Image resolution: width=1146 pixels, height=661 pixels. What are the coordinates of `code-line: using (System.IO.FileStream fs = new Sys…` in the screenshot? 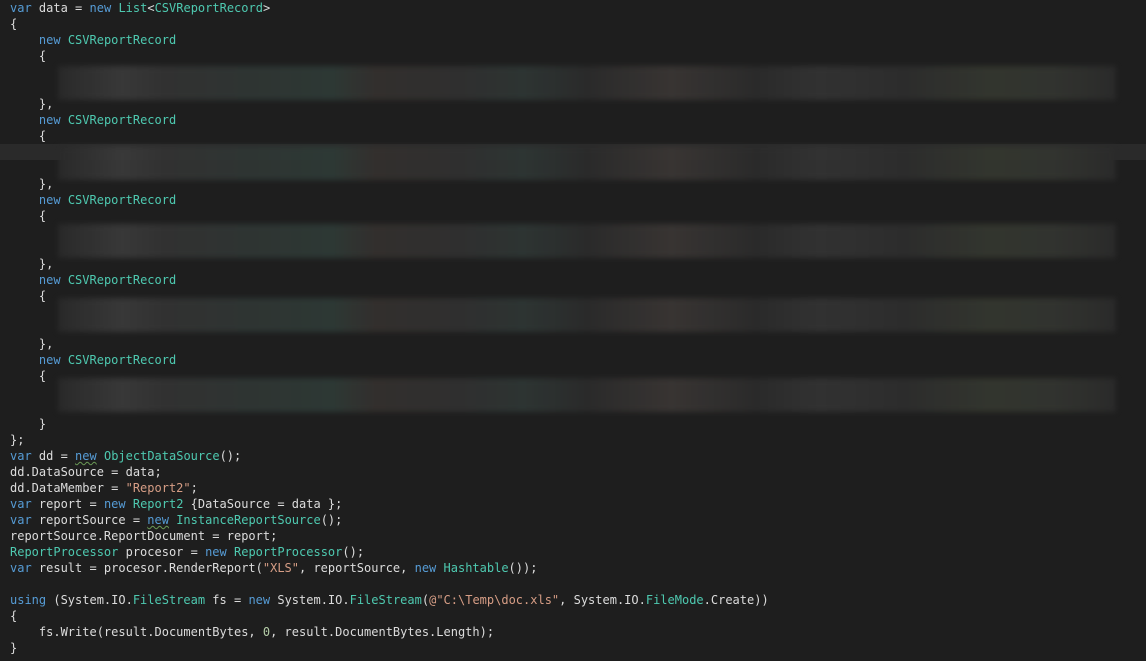 It's located at (389, 600).